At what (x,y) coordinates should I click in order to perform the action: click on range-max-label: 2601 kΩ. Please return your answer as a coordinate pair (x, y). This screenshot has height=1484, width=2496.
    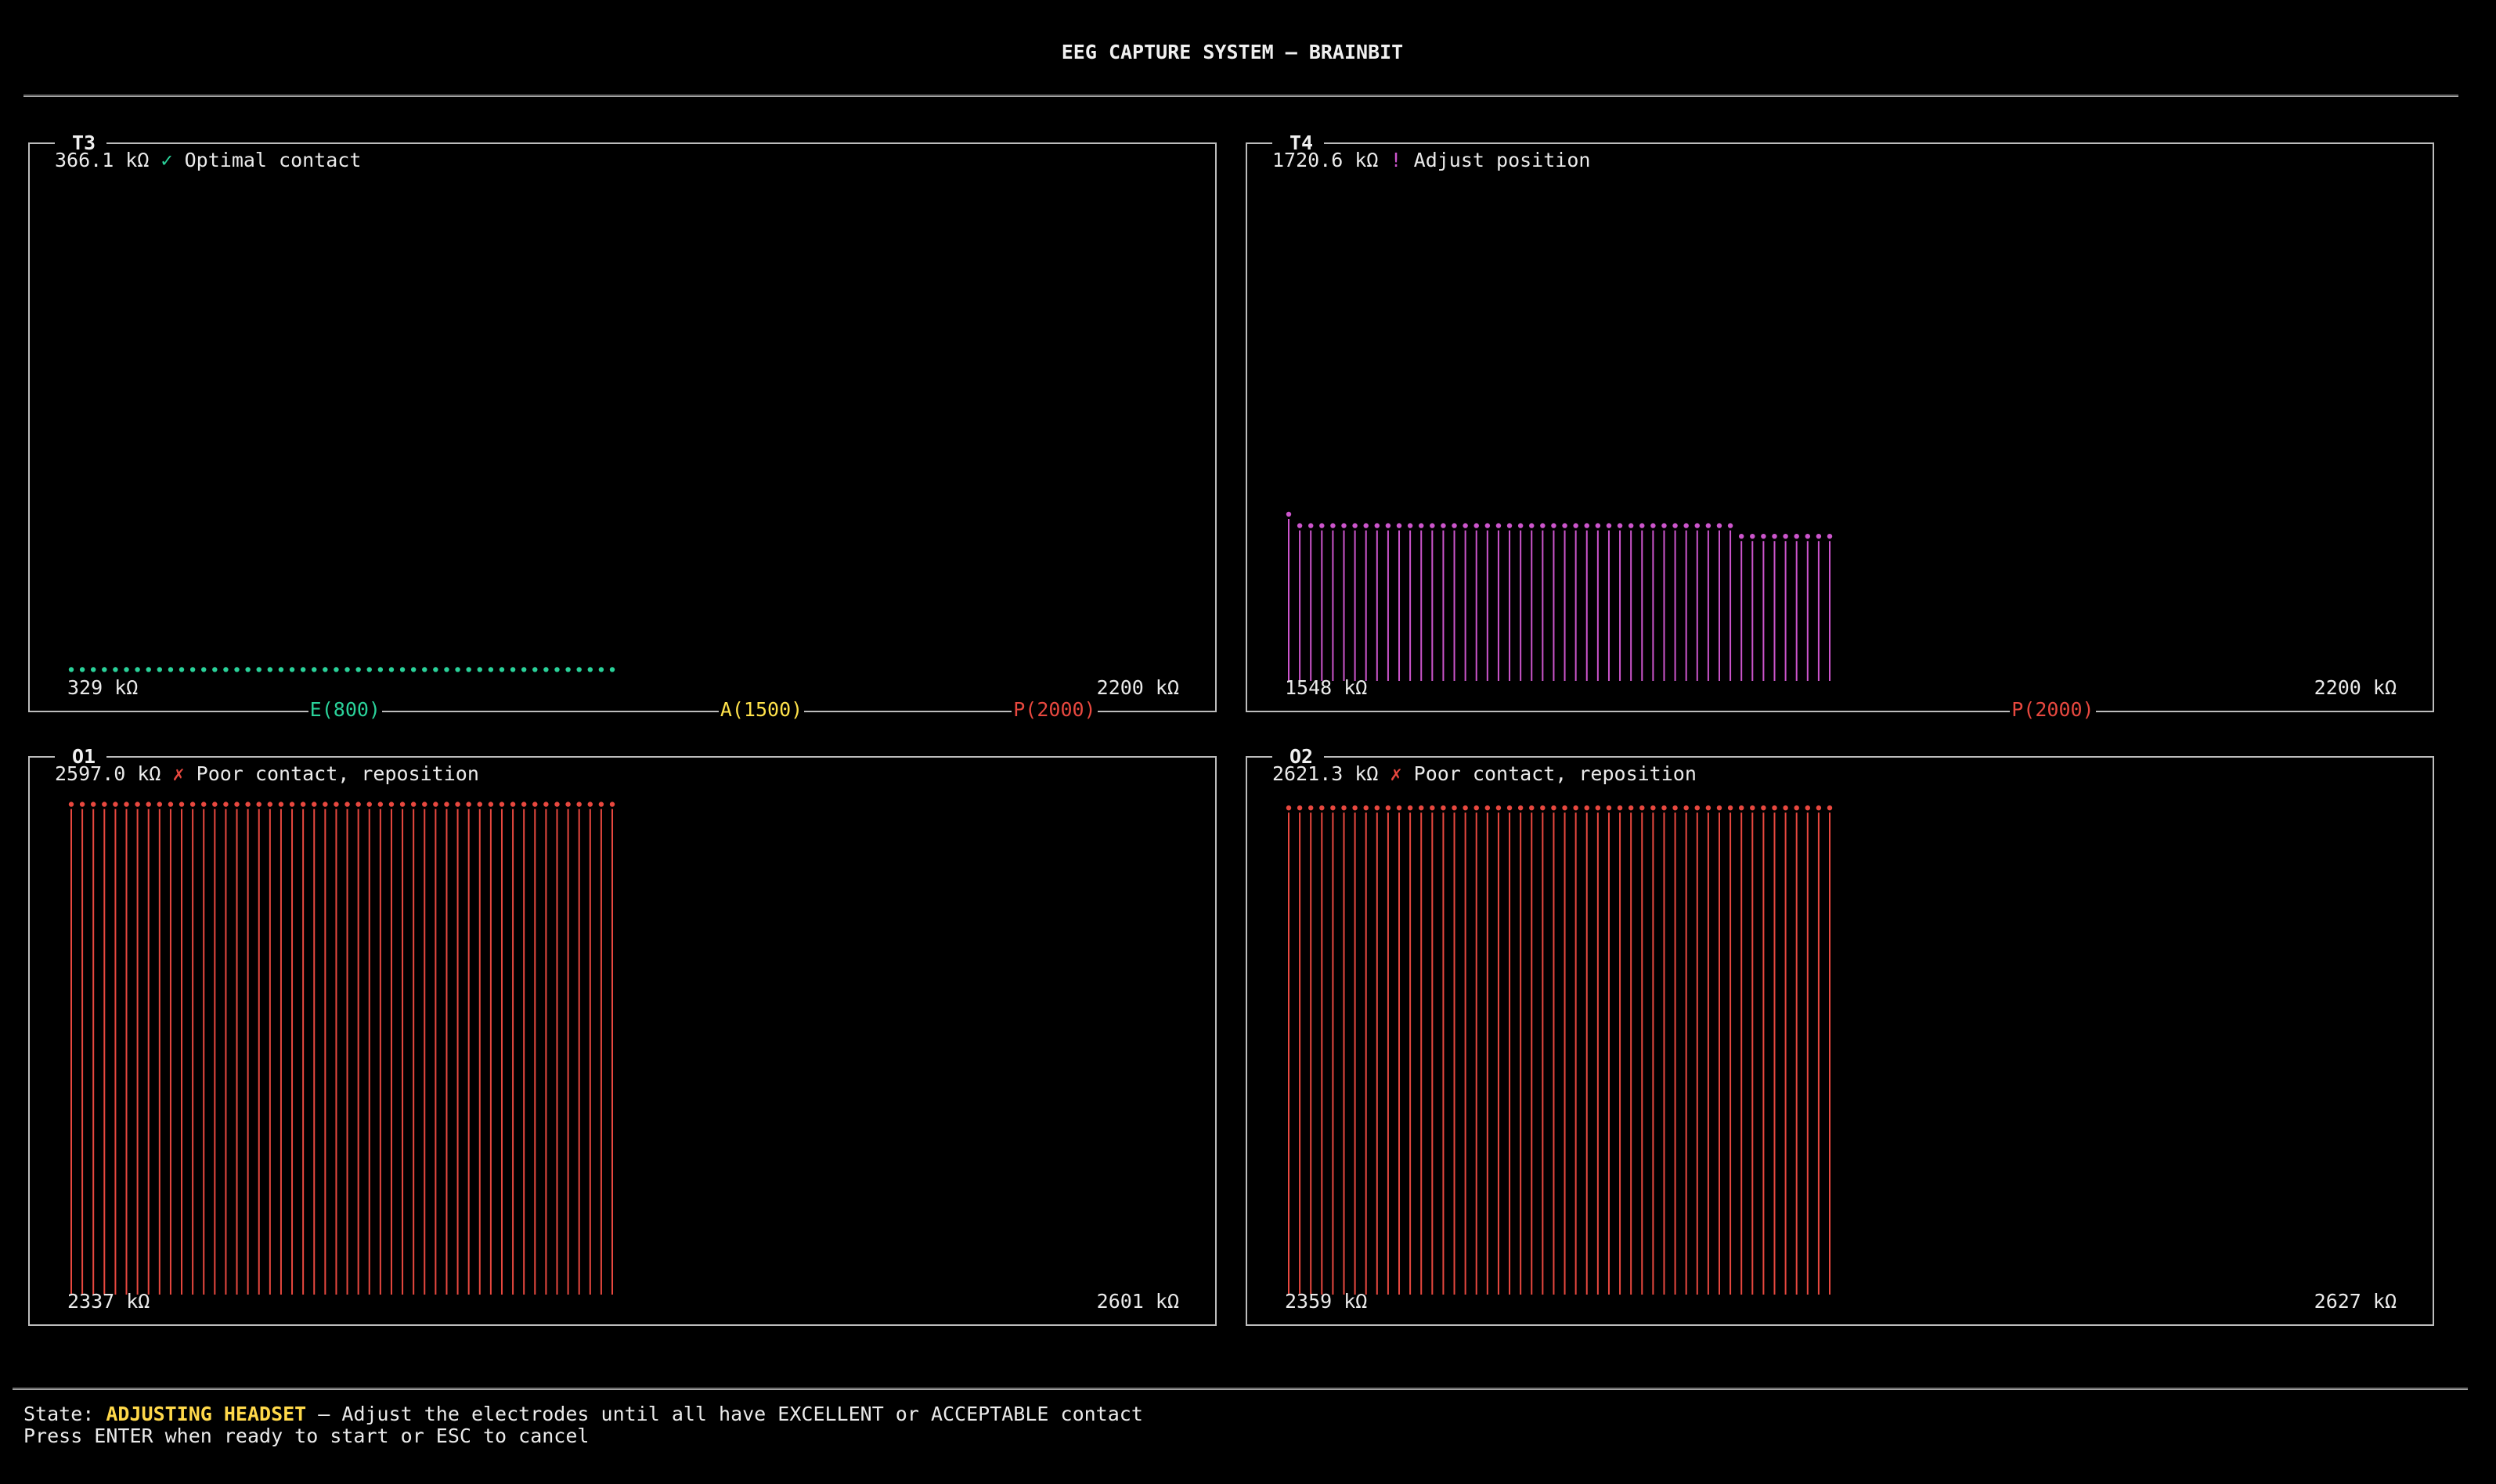
    Looking at the image, I should click on (1137, 1301).